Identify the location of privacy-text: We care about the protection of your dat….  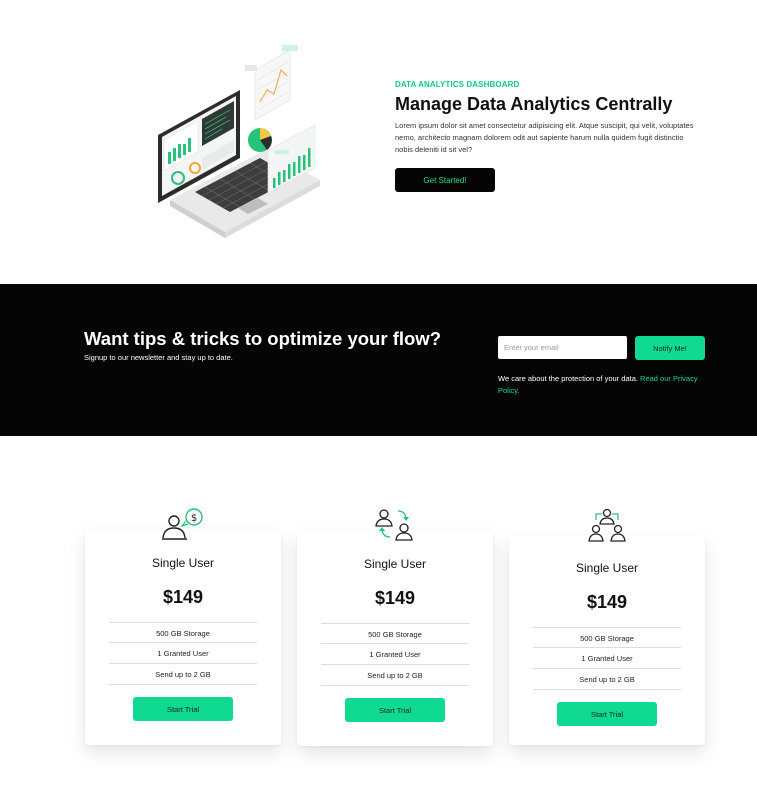
(568, 378).